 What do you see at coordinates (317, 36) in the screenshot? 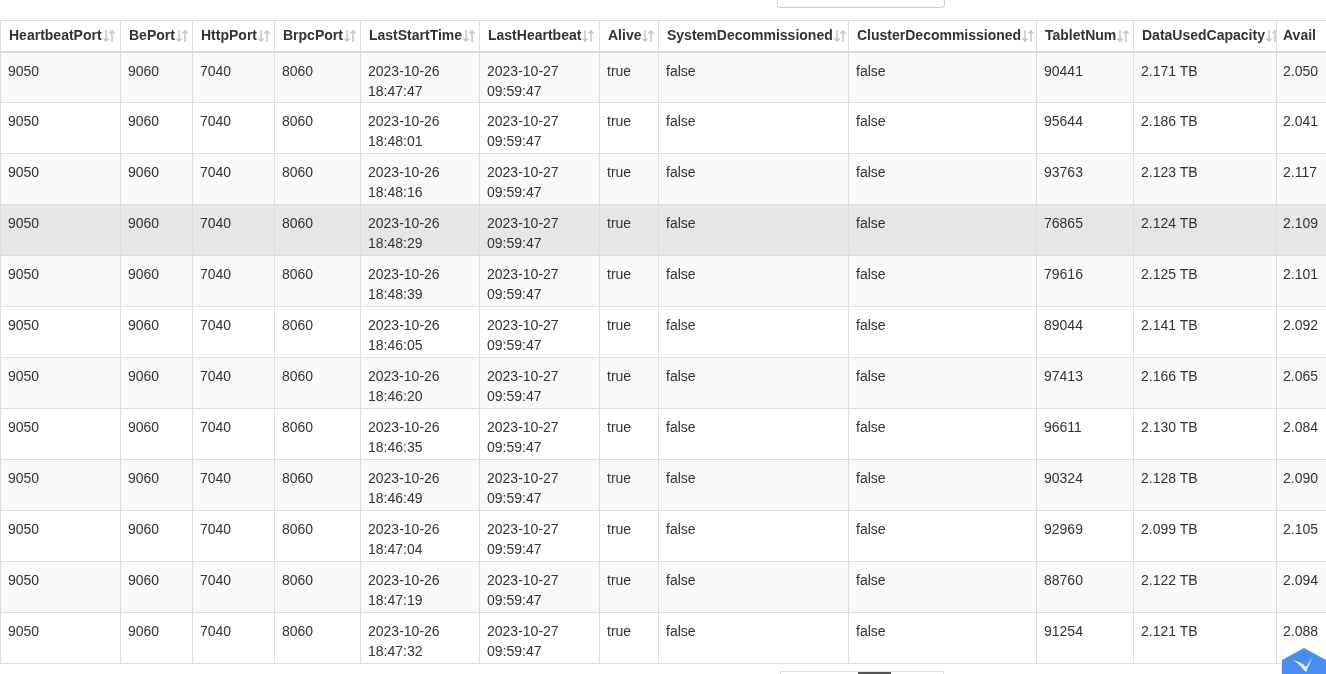
I see `column-header: BrpcPort` at bounding box center [317, 36].